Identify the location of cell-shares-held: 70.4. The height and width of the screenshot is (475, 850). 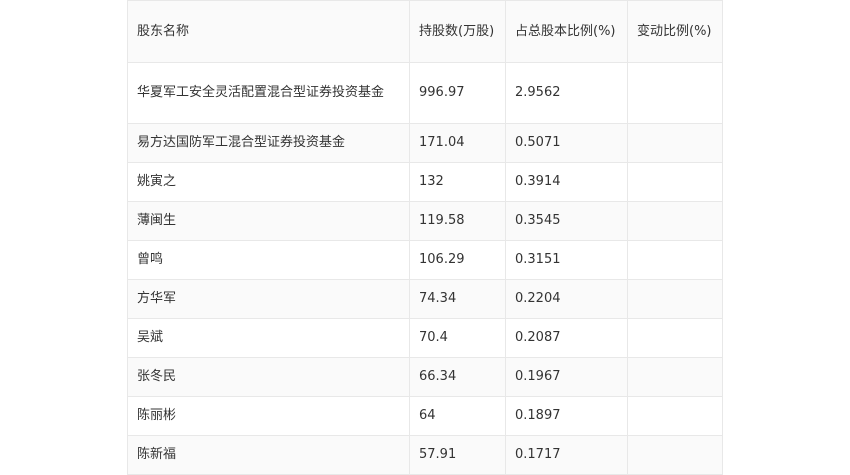
(457, 338).